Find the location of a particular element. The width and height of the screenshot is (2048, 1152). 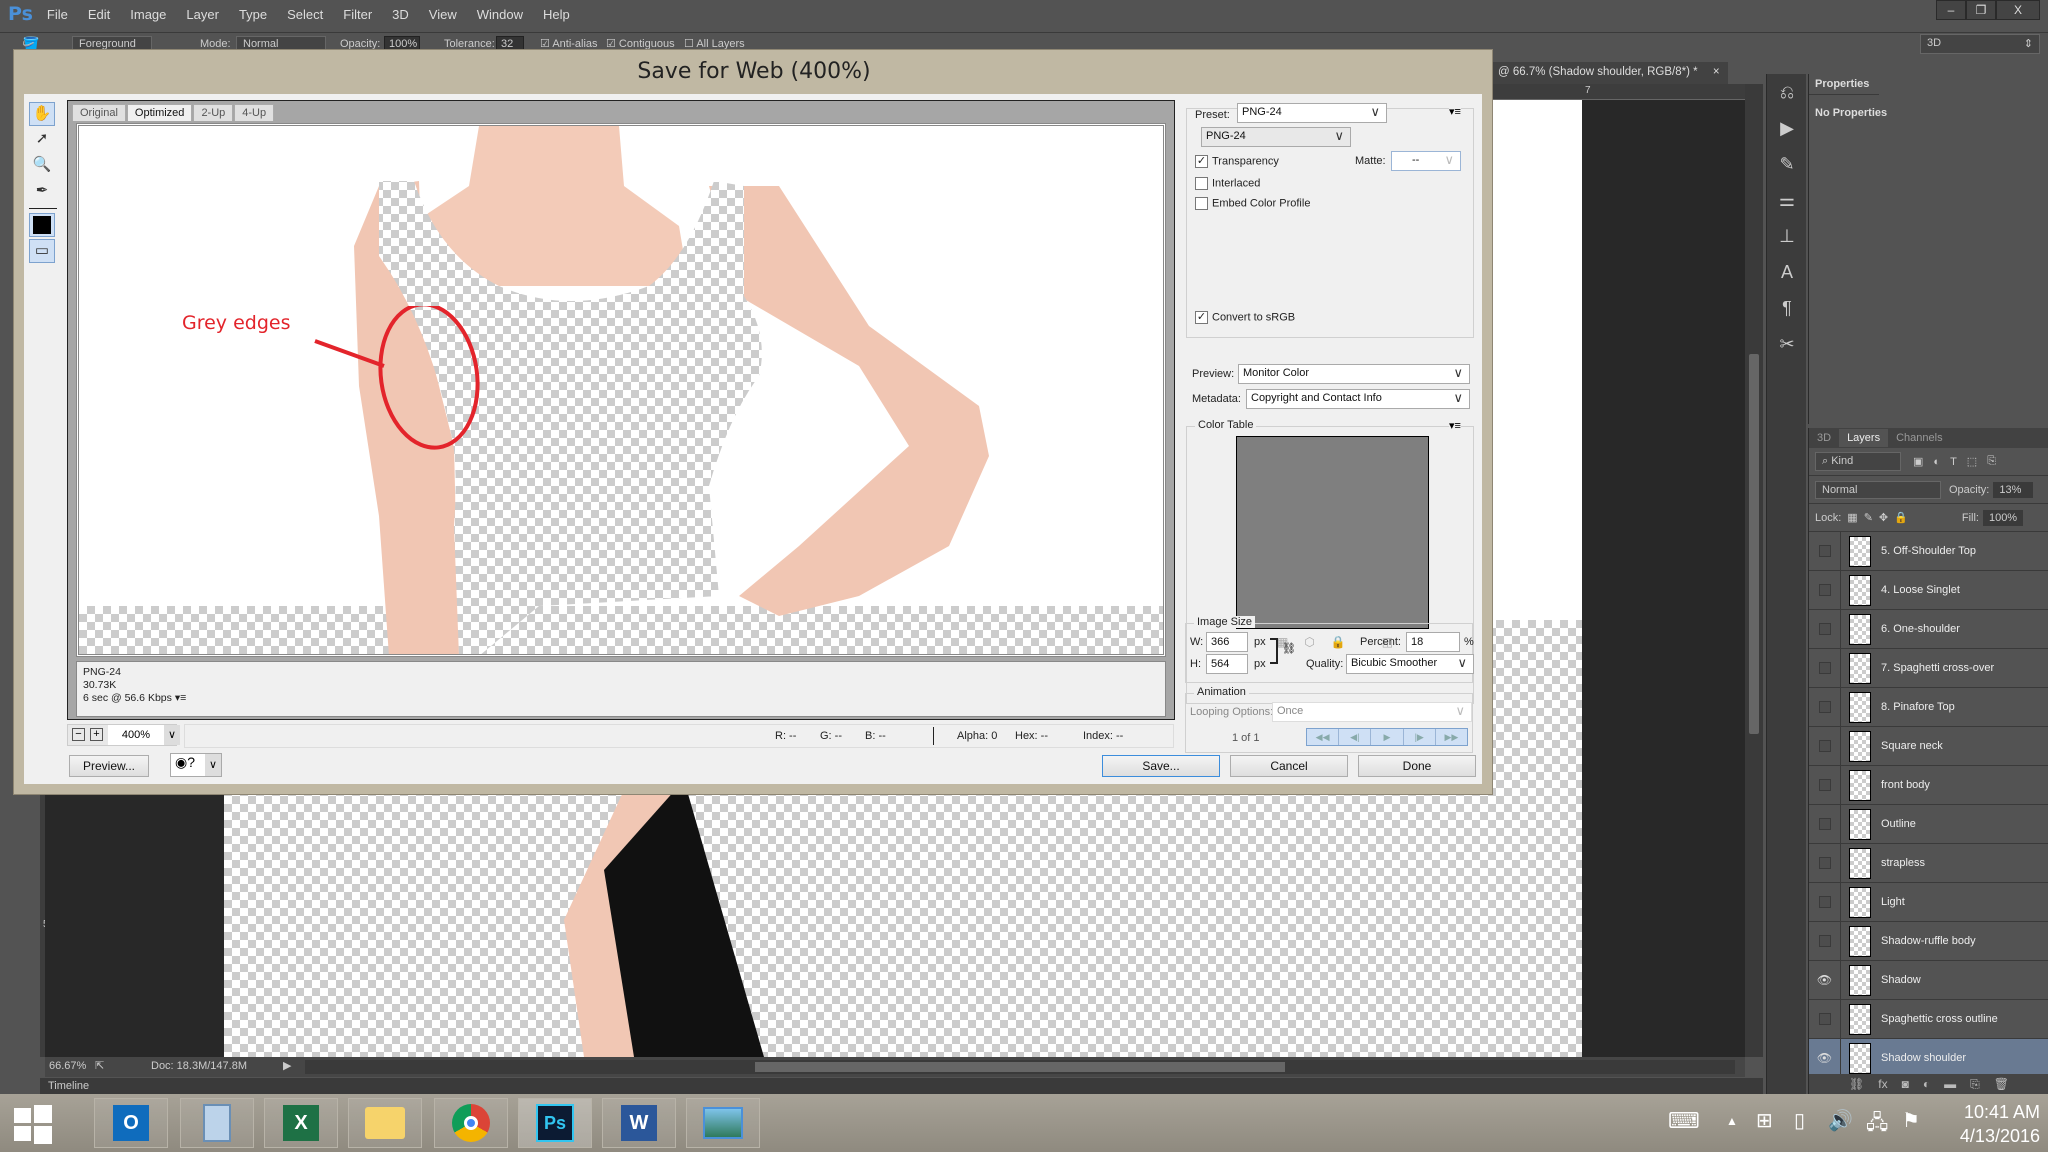

taskbar-word: W is located at coordinates (639, 1123).